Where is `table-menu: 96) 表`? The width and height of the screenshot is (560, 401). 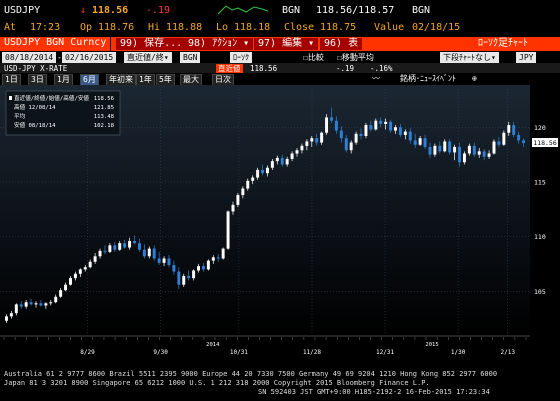
table-menu: 96) 表 is located at coordinates (341, 44).